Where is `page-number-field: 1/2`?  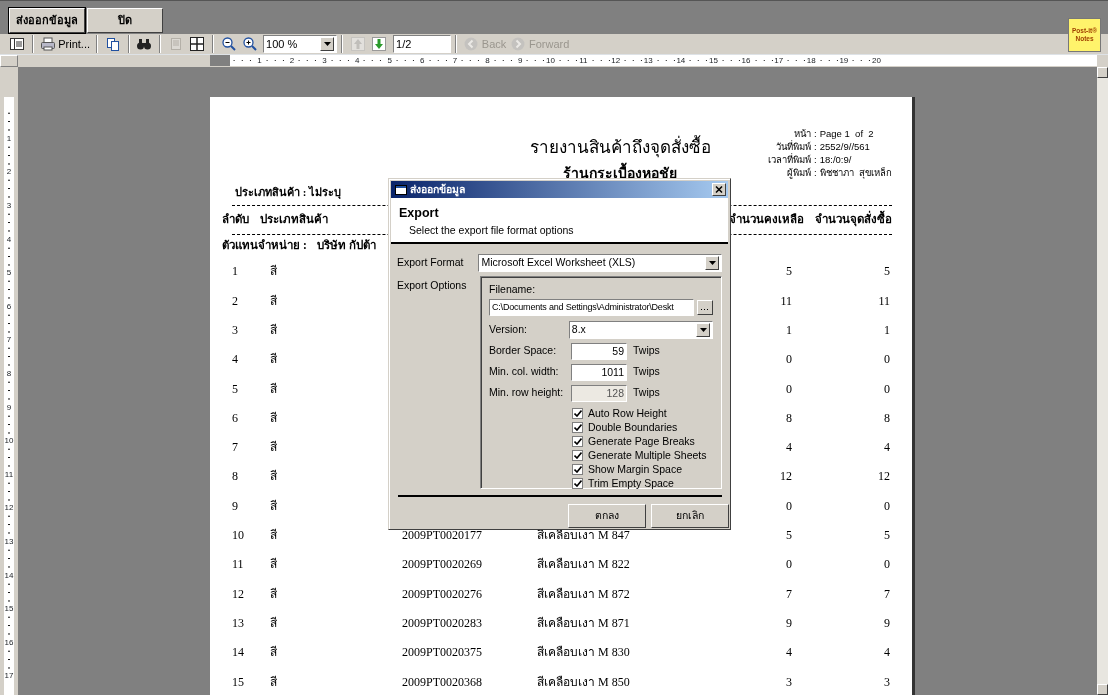
page-number-field: 1/2 is located at coordinates (422, 44).